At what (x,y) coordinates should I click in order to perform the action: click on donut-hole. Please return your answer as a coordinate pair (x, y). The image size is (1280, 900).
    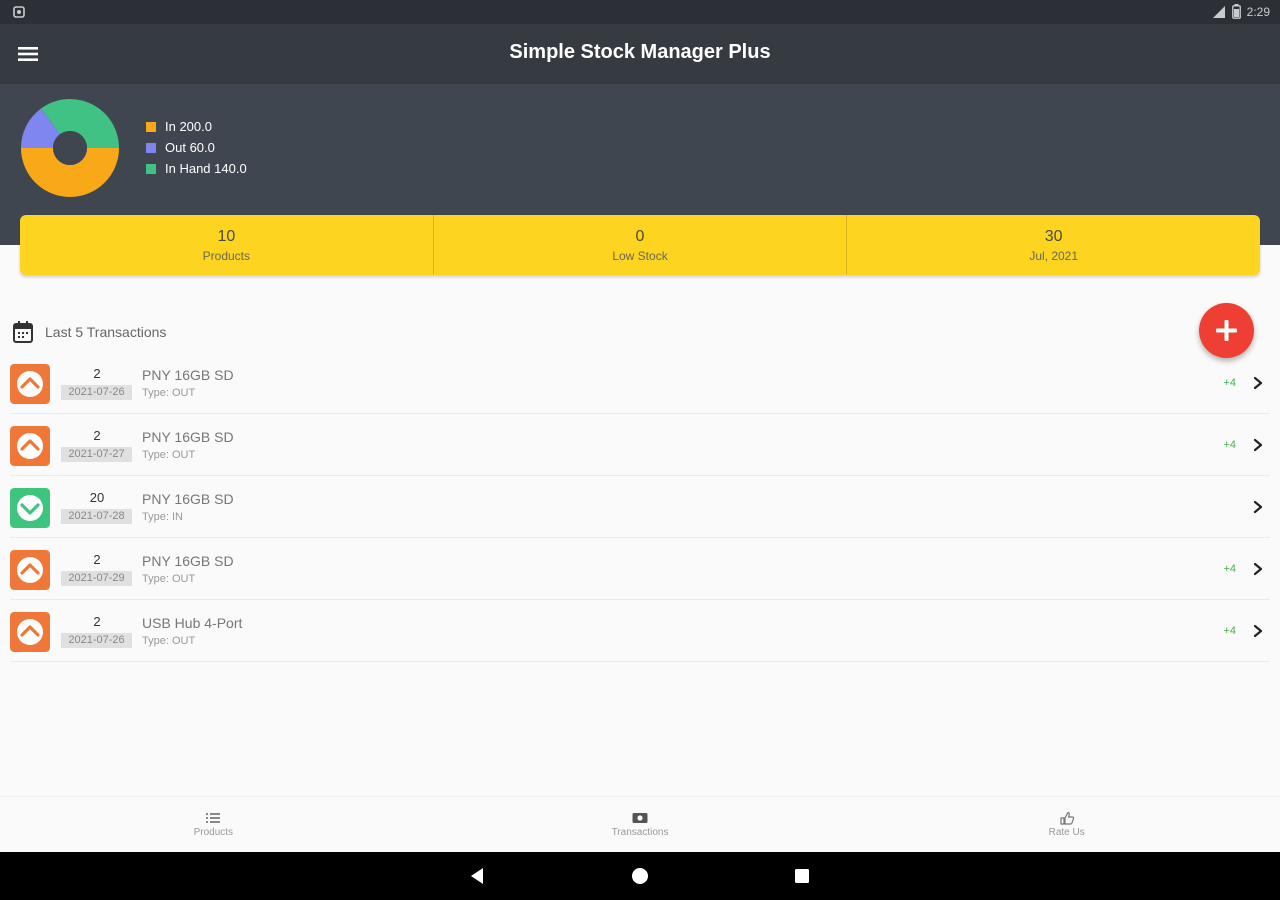
    Looking at the image, I should click on (70, 148).